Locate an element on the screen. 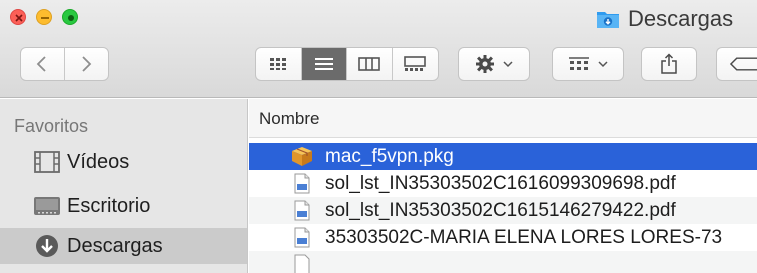 Image resolution: width=757 pixels, height=273 pixels. window-title: Descargas is located at coordinates (664, 19).